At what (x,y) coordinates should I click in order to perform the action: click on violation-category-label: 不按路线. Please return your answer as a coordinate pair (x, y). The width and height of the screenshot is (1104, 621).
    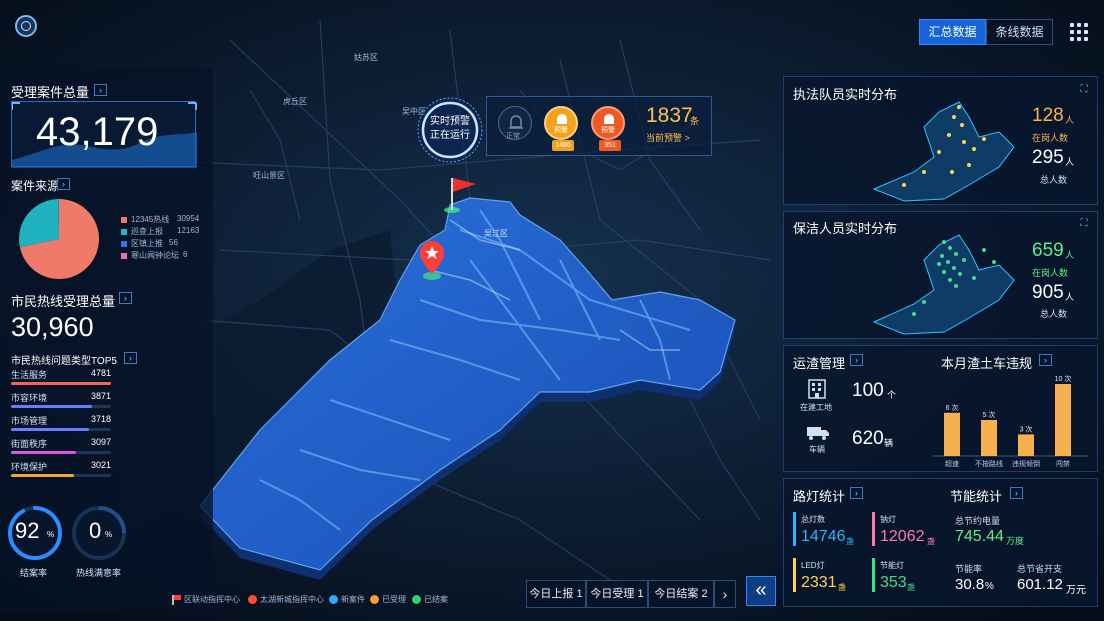
    Looking at the image, I should click on (989, 463).